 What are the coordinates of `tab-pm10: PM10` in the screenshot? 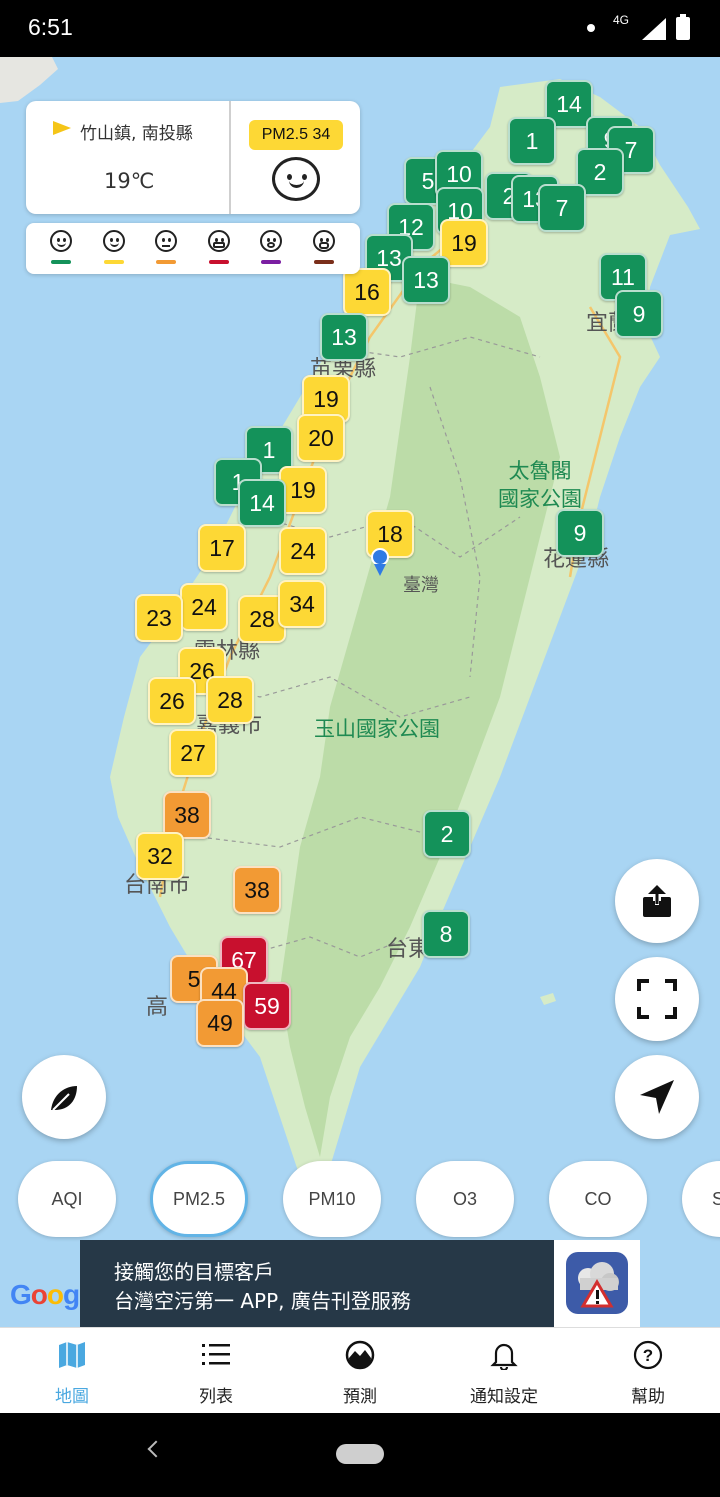 It's located at (332, 1199).